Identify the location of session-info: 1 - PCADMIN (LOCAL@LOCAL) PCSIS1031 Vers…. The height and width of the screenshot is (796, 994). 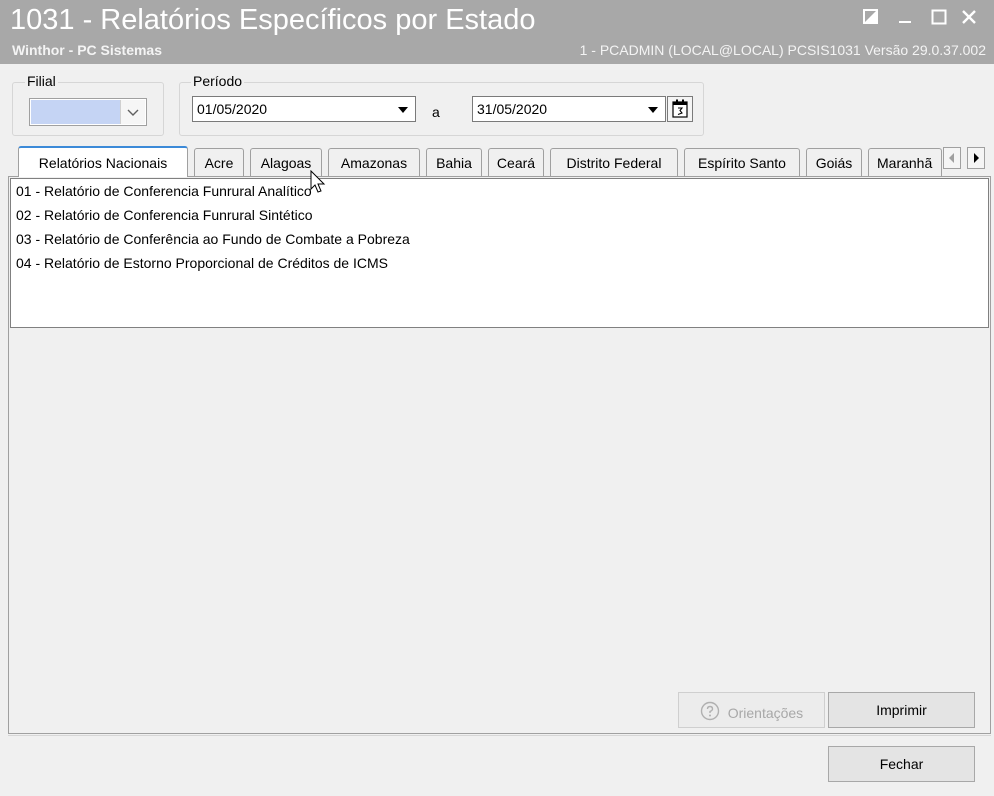
(782, 50).